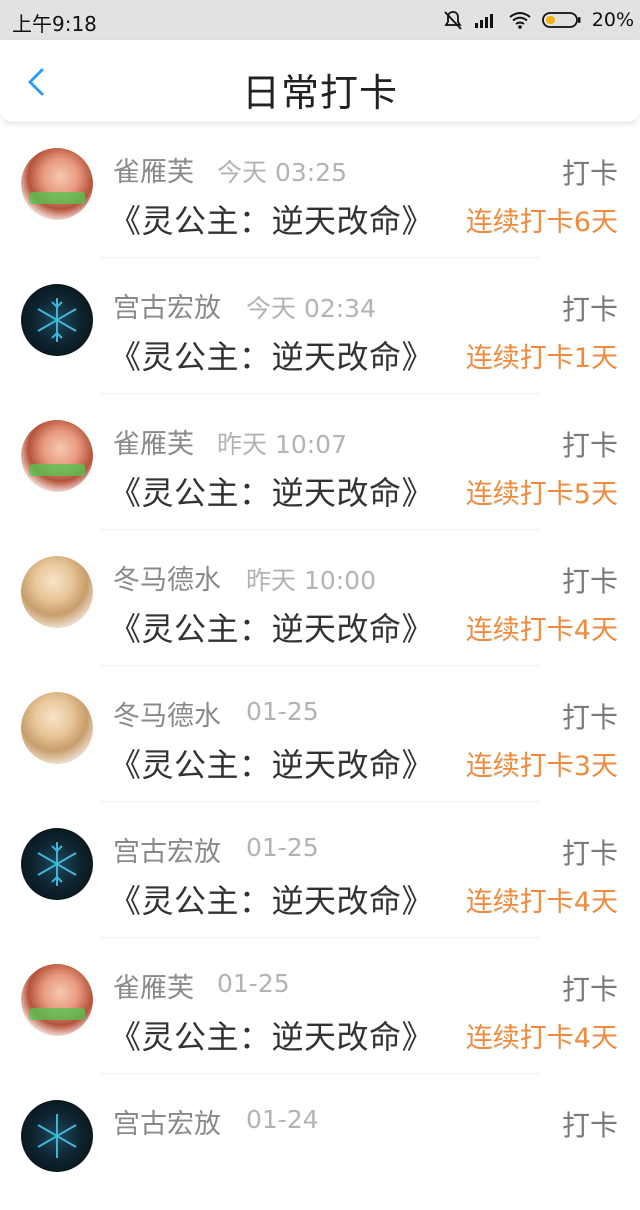  Describe the element at coordinates (612, 20) in the screenshot. I see `battery-percent: 20%` at that location.